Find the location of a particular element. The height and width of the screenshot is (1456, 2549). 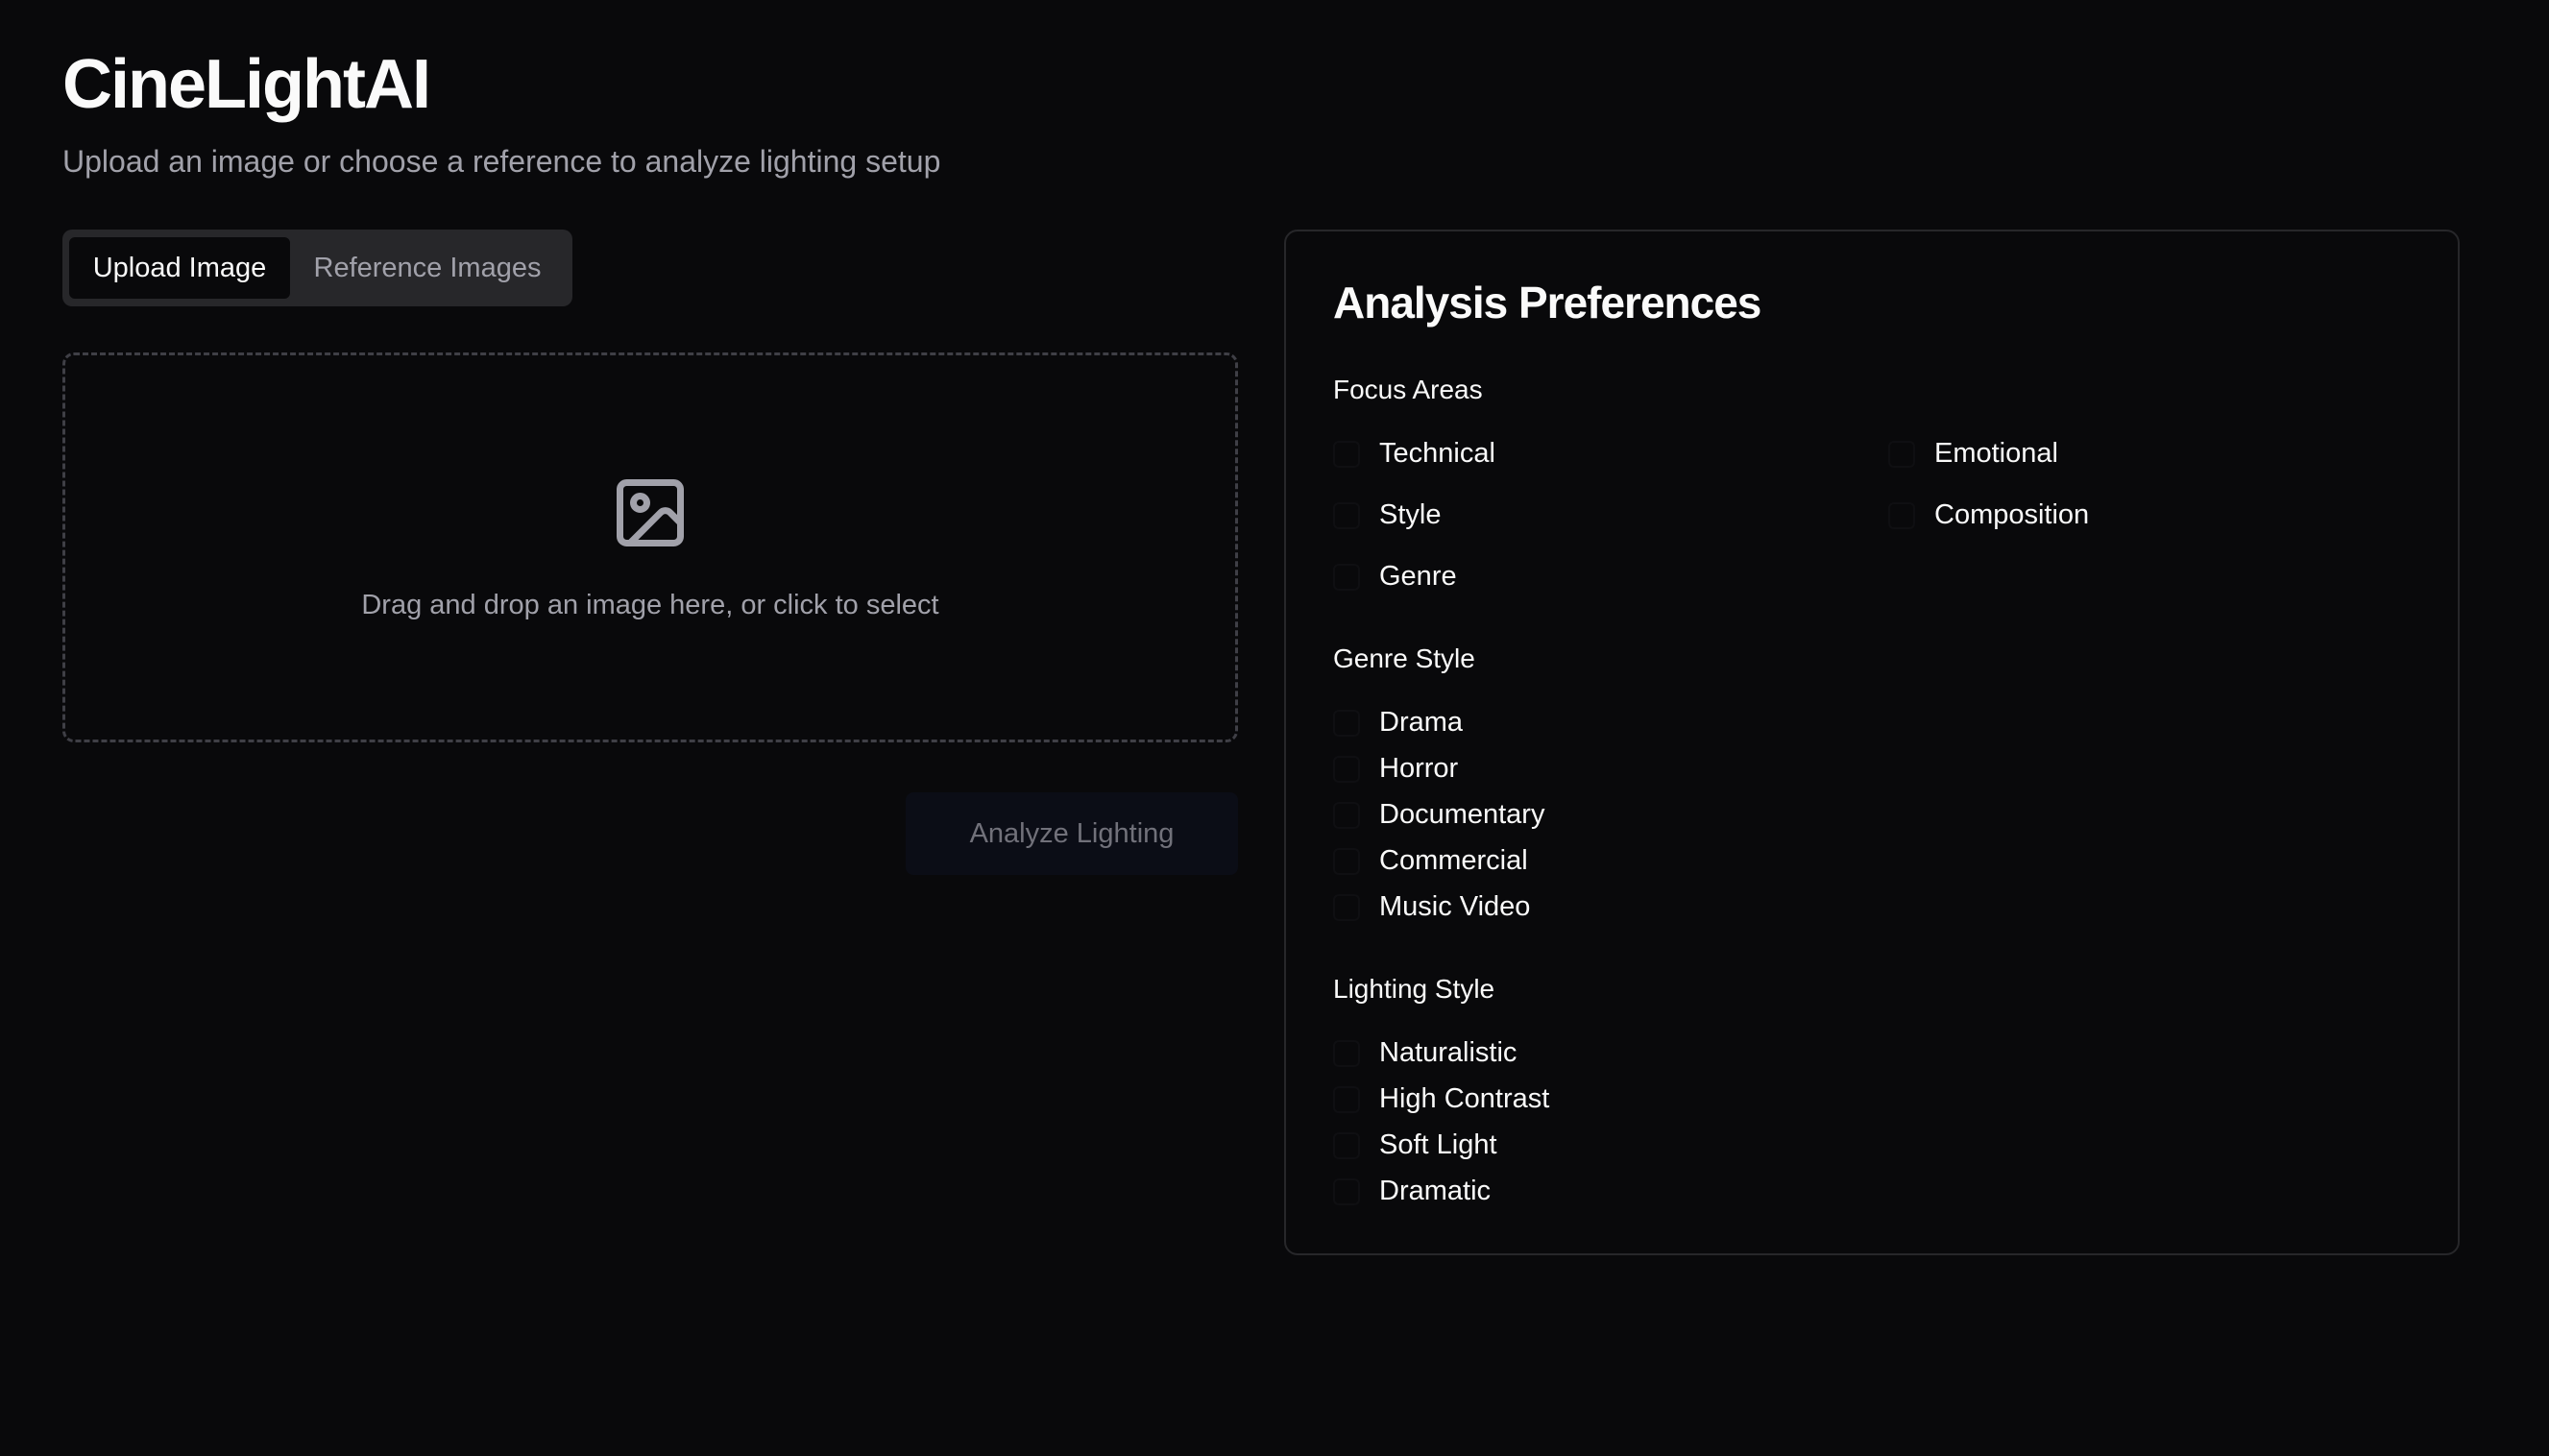

option-label: Naturalistic is located at coordinates (1448, 1052).